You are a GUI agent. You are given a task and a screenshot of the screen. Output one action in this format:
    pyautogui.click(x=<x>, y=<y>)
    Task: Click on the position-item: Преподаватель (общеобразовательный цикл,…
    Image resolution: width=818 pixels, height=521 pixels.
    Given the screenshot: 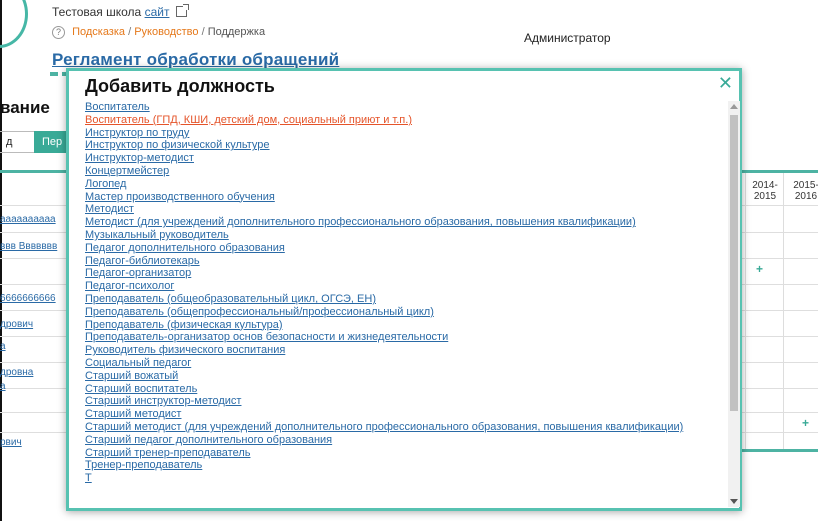 What is the action you would take?
    pyautogui.click(x=405, y=299)
    